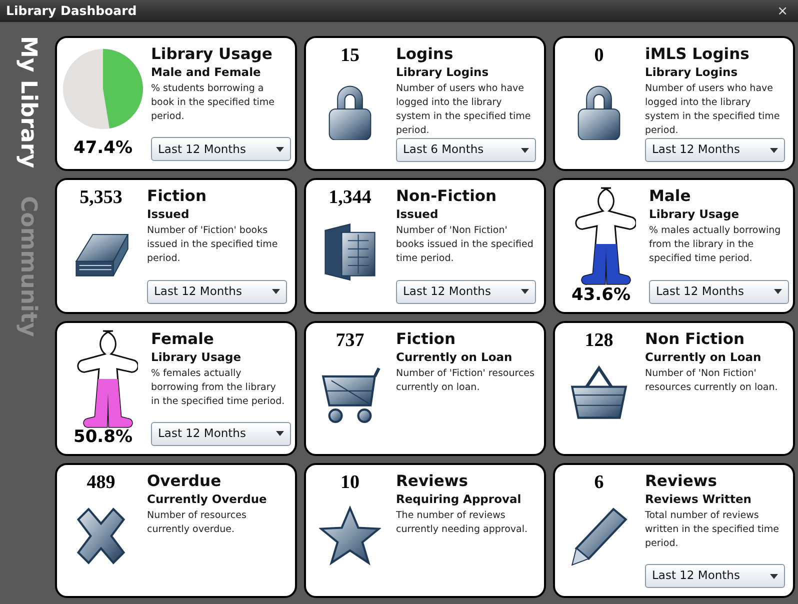  I want to click on card-description: % females actually borrowing from the library in the specified time period., so click(218, 387).